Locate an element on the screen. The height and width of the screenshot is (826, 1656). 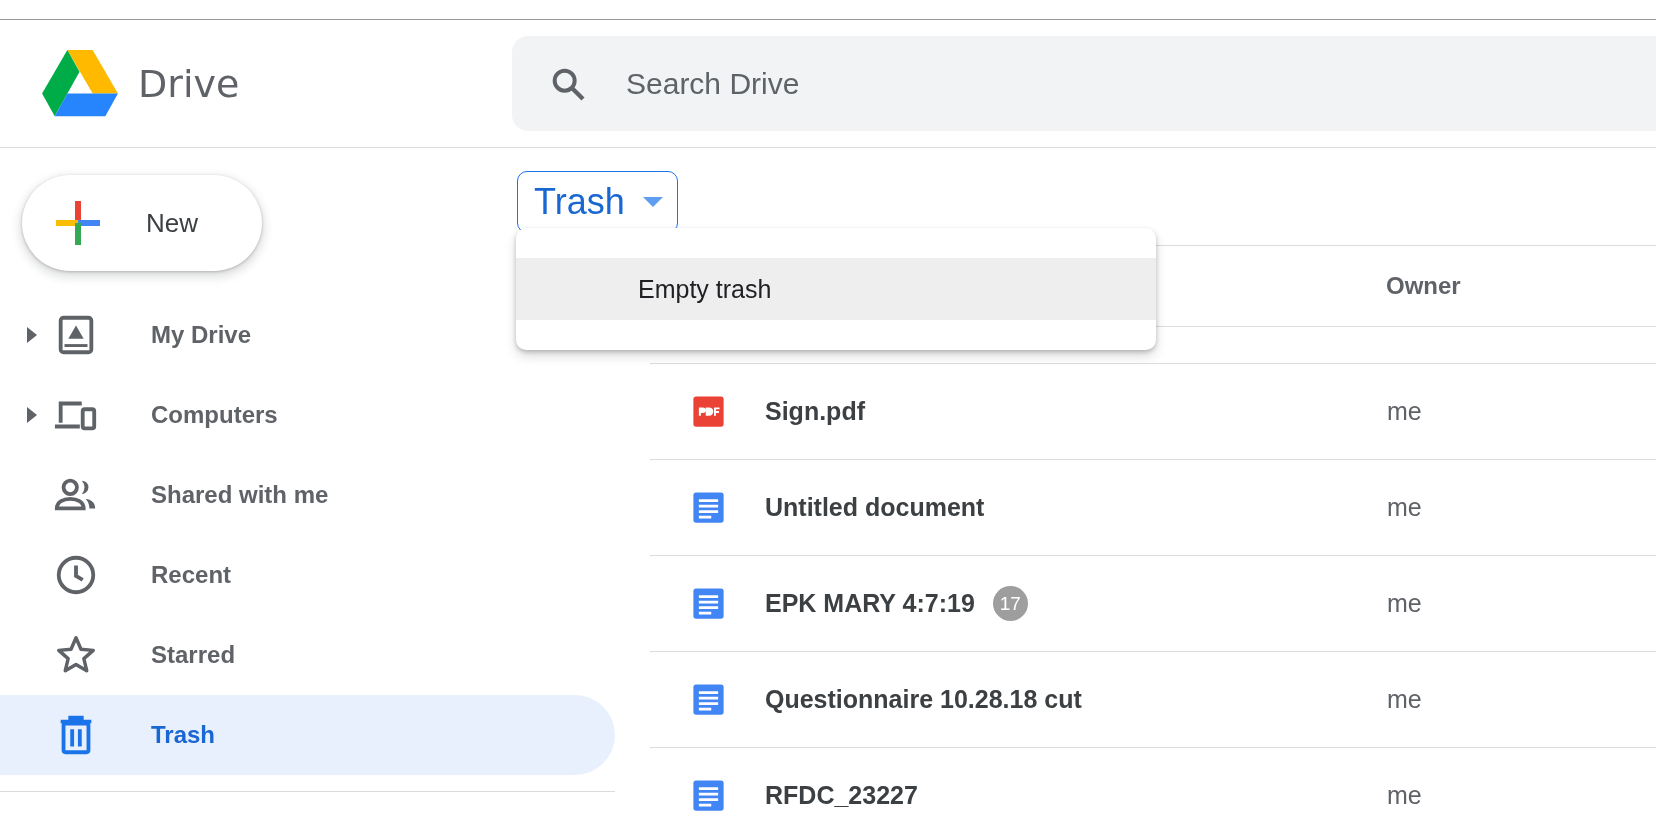
file-name: Sign.pdf is located at coordinates (815, 411).